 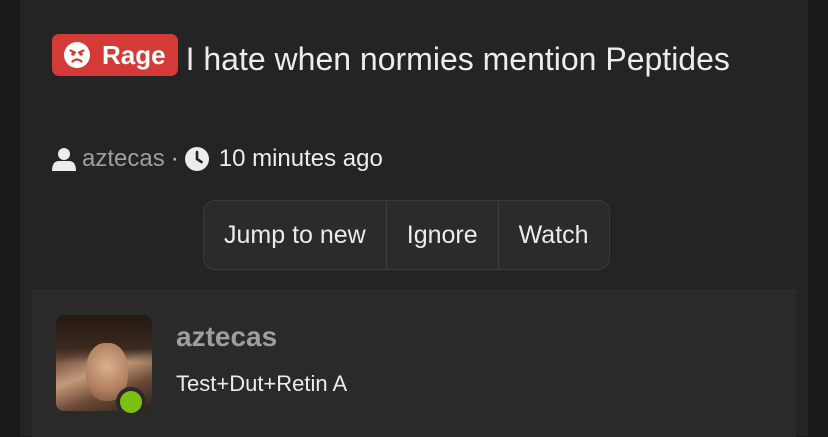 What do you see at coordinates (131, 402) in the screenshot?
I see `online-status-indicator` at bounding box center [131, 402].